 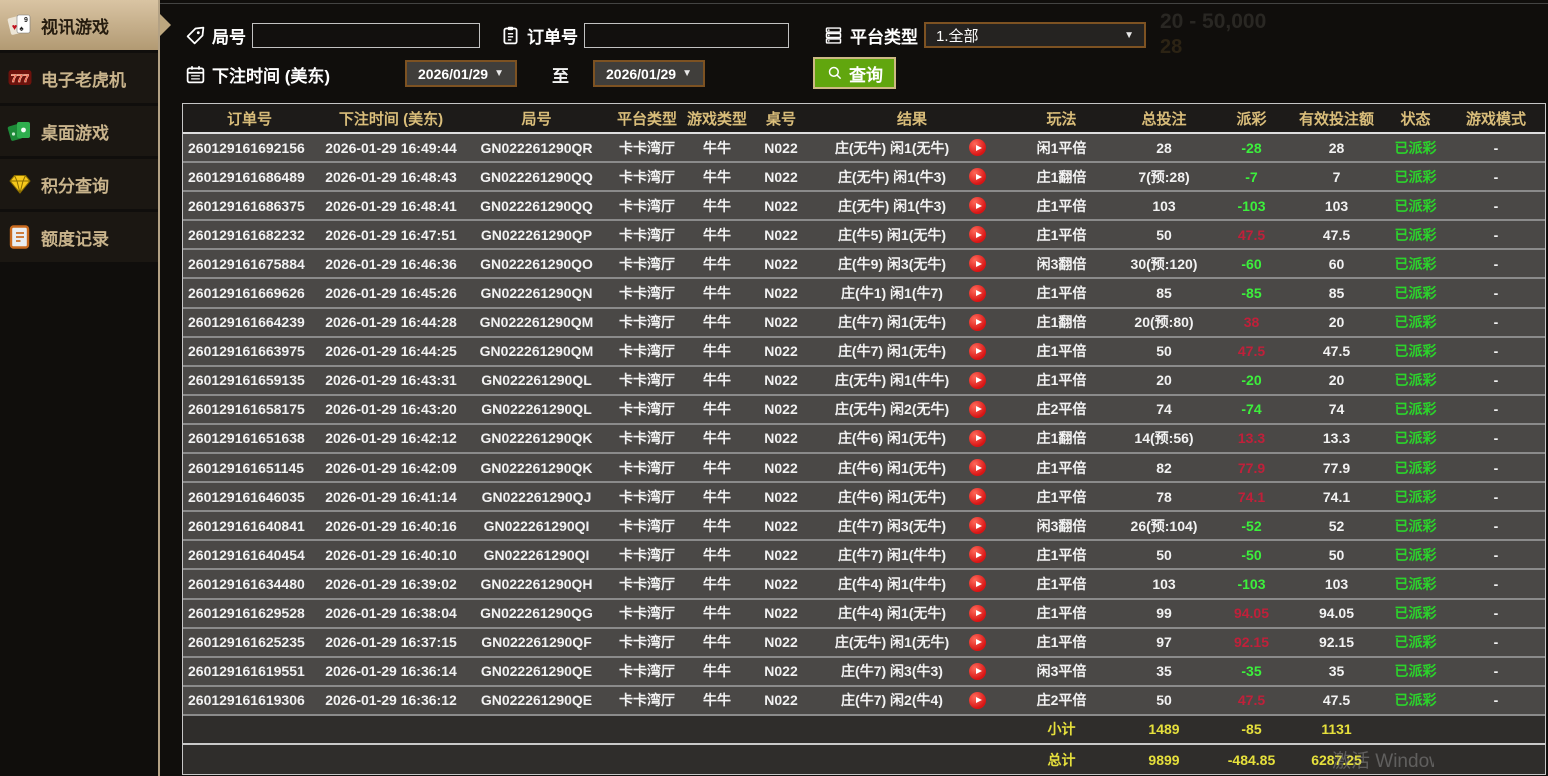 I want to click on sidebar: 9 ♥ ♠ 视讯游戏 777 电子老虎机桌面游戏积分查询 额度记录, so click(x=80, y=132).